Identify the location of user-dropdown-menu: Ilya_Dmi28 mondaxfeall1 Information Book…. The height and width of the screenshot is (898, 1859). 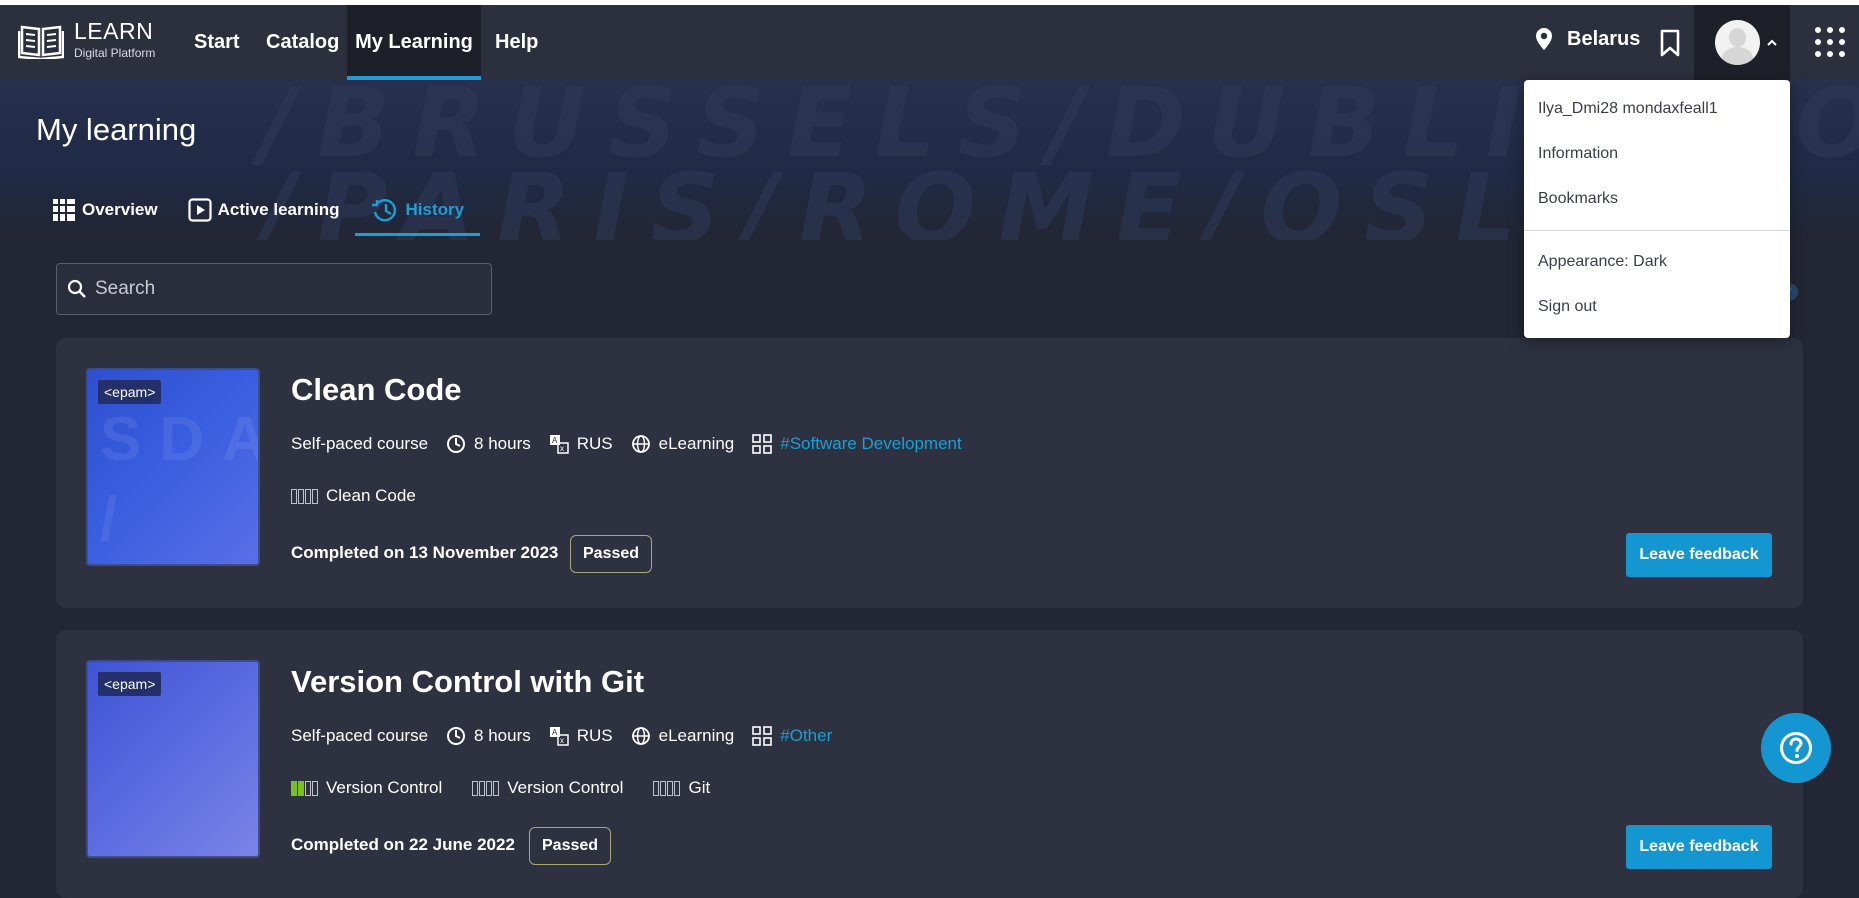
(1657, 209).